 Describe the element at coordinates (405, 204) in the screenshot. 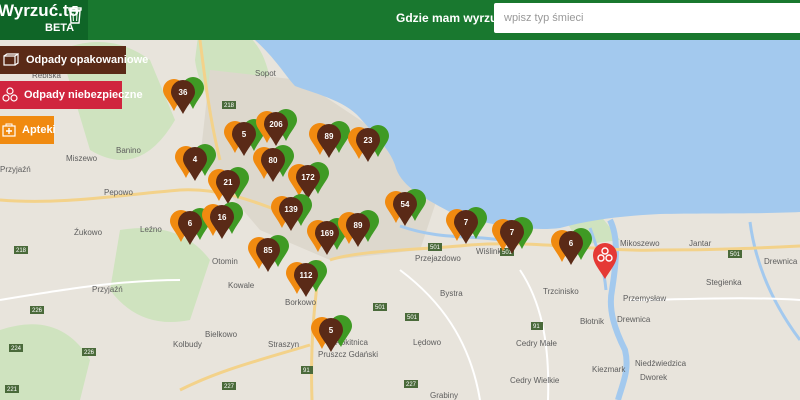

I see `cluster-count: 54` at that location.